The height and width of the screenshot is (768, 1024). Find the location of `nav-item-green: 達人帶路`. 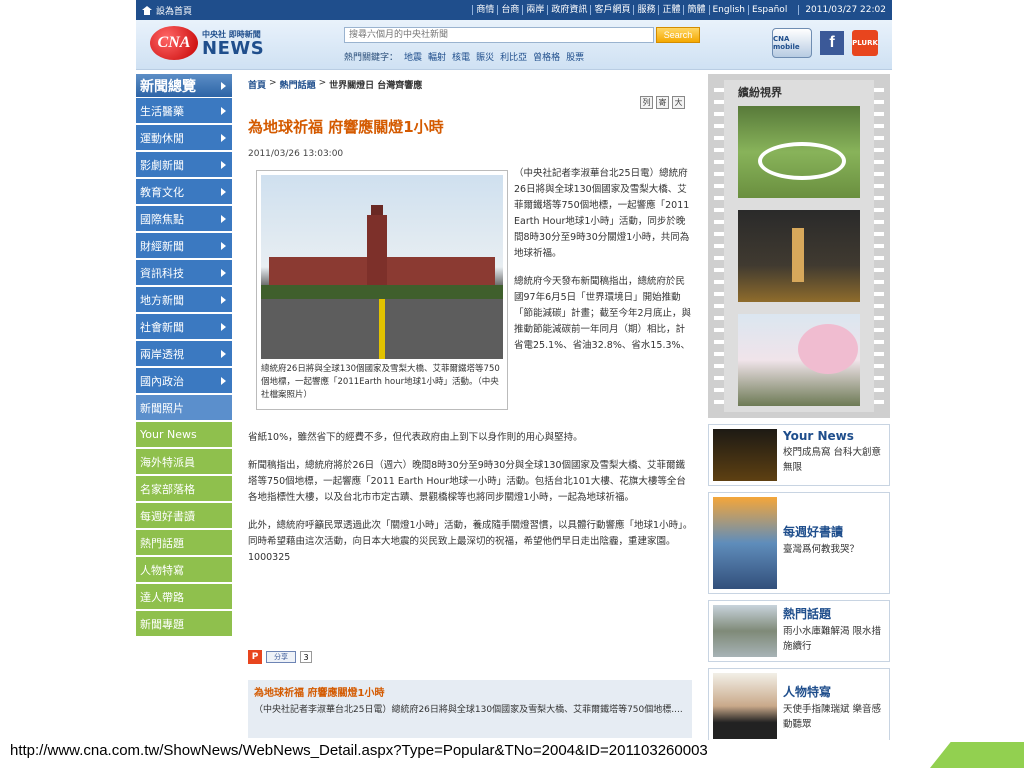

nav-item-green: 達人帶路 is located at coordinates (184, 597).